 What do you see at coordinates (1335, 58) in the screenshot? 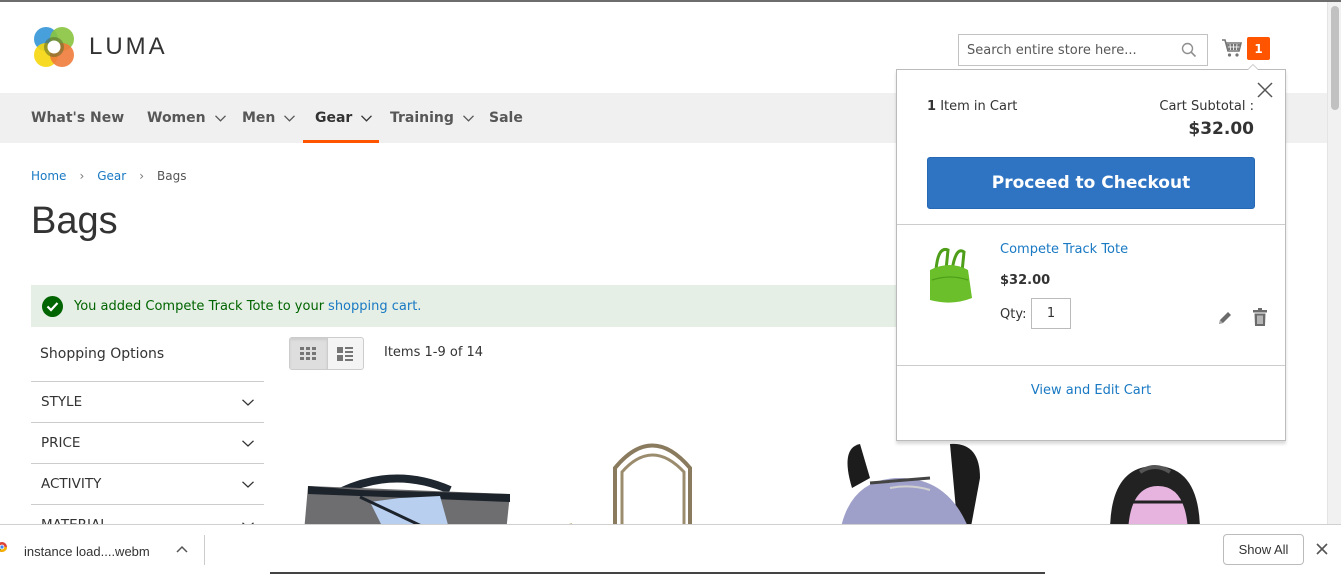
I see `scrollbar-thumb` at bounding box center [1335, 58].